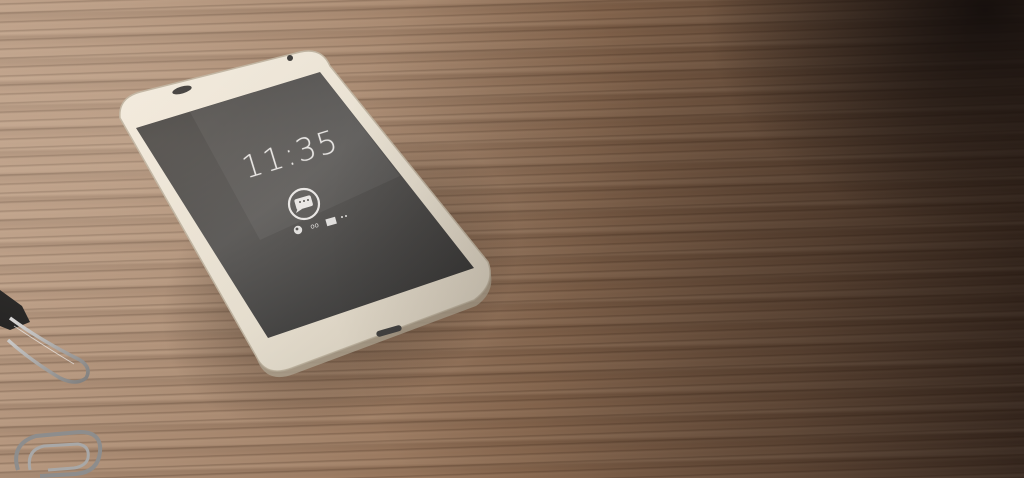 This screenshot has width=1024, height=478. I want to click on front-camera-icon, so click(290, 58).